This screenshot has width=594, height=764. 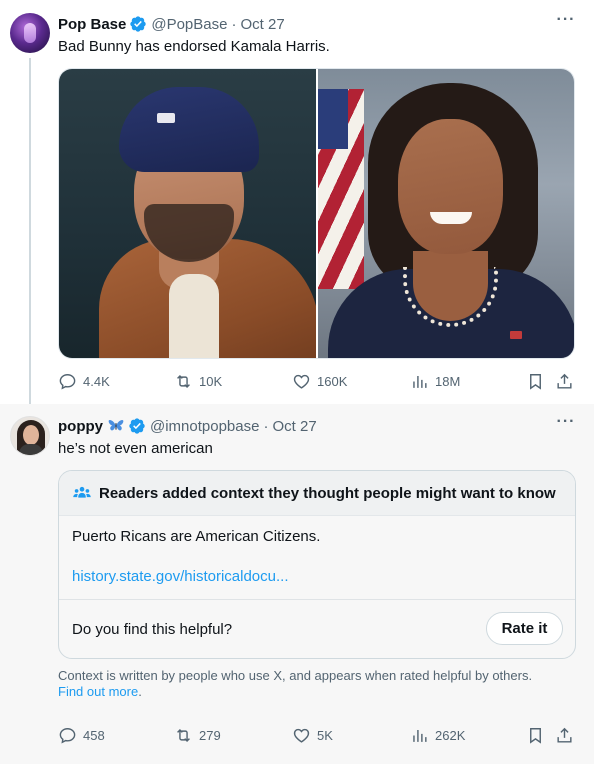 I want to click on repost-button: 279, so click(x=197, y=735).